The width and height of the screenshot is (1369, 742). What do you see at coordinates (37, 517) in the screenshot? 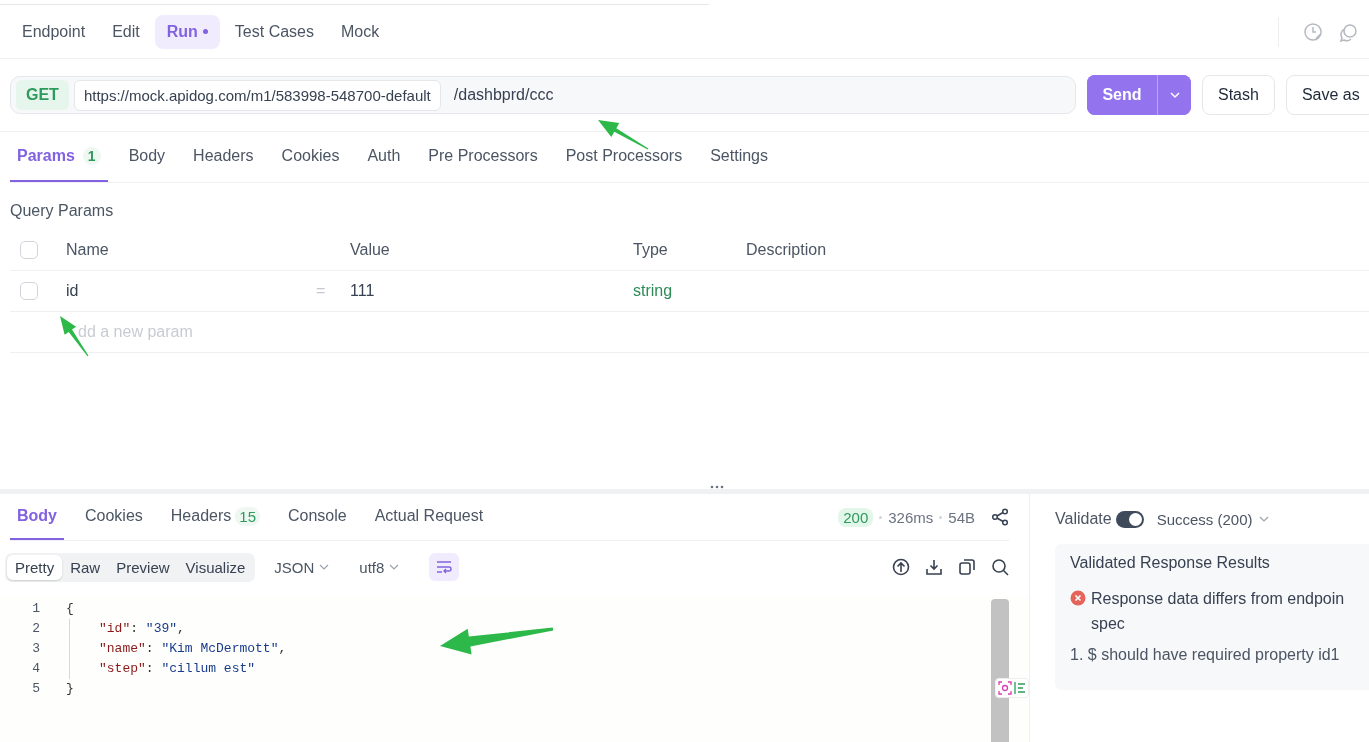
I see `response-tab: Body` at bounding box center [37, 517].